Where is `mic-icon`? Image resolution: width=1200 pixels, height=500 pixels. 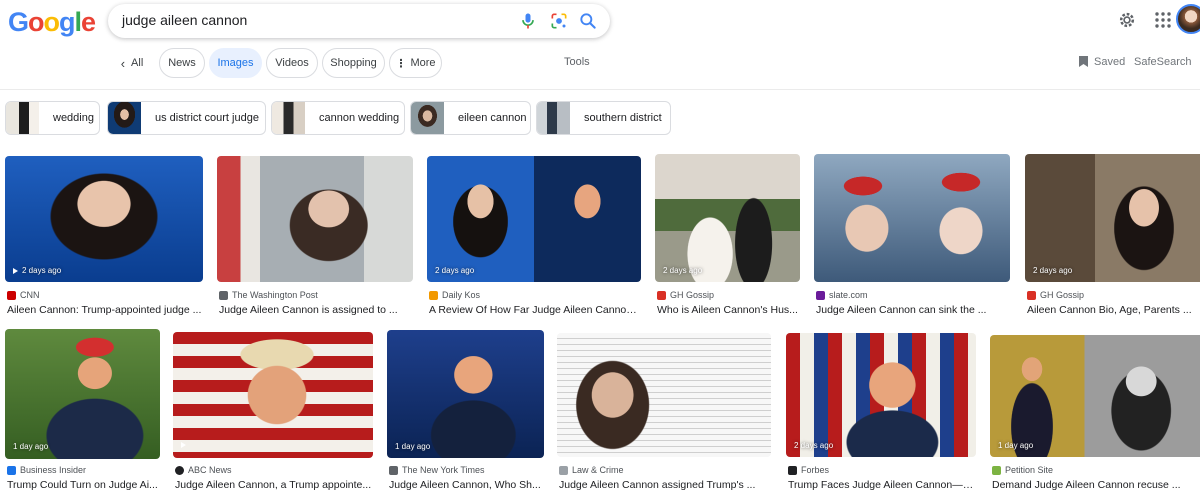
mic-icon is located at coordinates (528, 21).